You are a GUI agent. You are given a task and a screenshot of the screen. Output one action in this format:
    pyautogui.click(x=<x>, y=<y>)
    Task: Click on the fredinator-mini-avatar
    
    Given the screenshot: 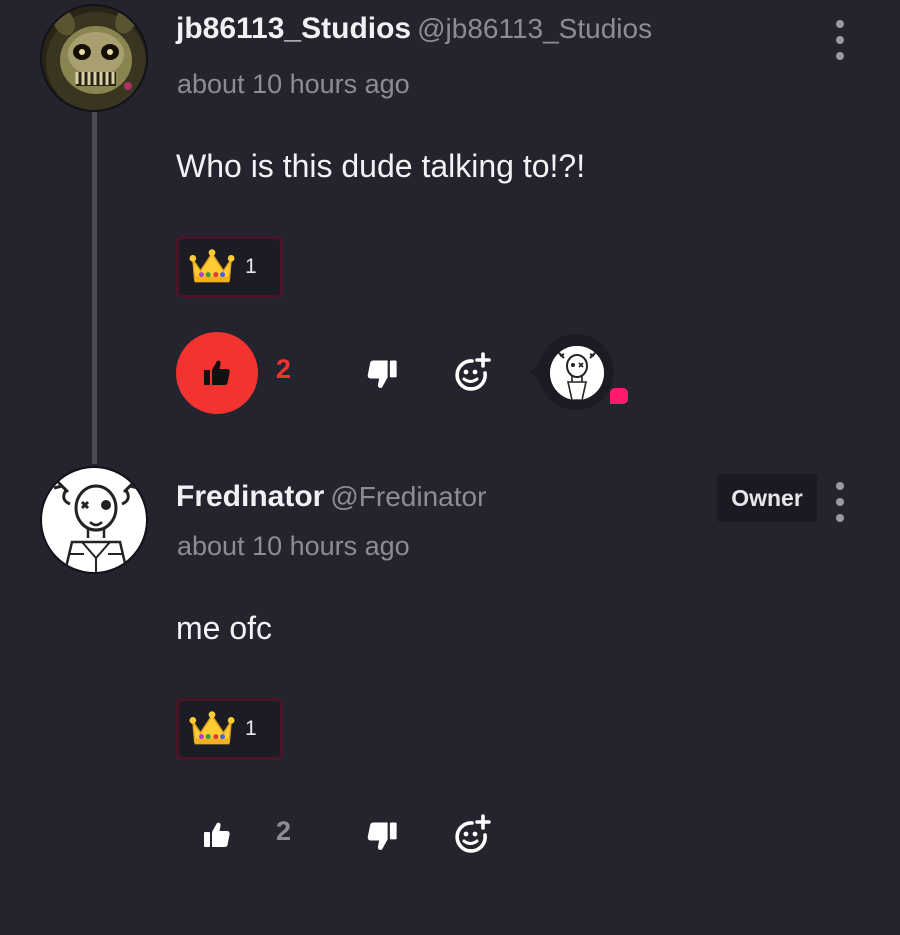 What is the action you would take?
    pyautogui.click(x=577, y=373)
    